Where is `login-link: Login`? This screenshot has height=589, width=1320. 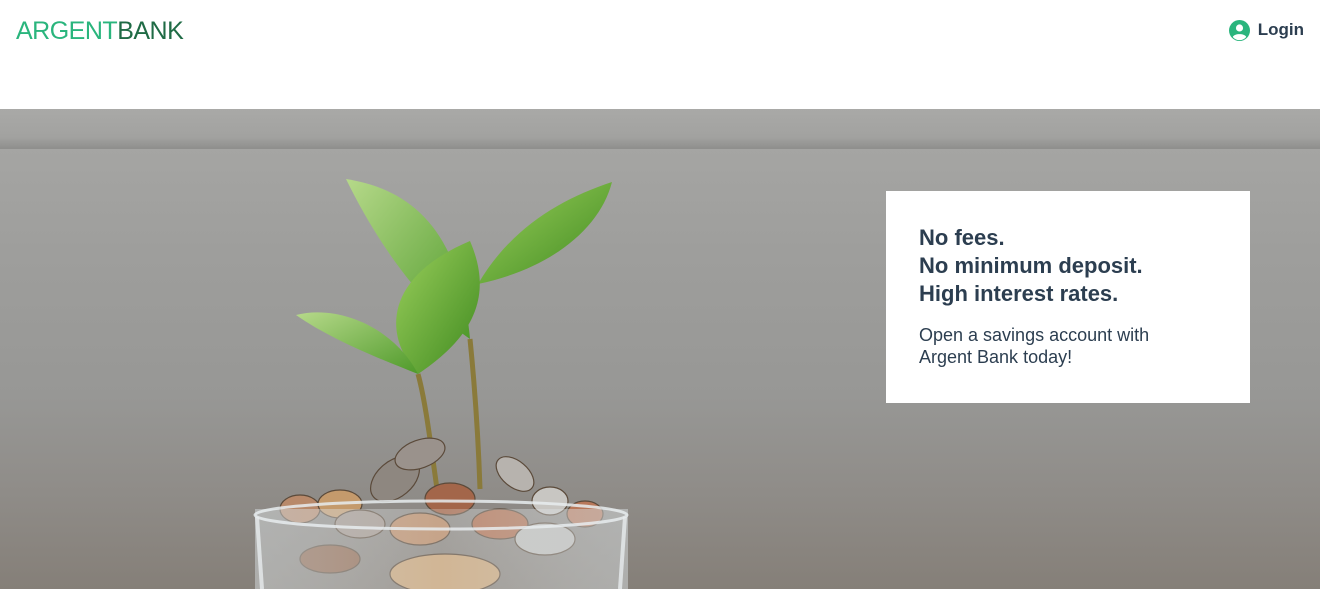 login-link: Login is located at coordinates (1266, 30).